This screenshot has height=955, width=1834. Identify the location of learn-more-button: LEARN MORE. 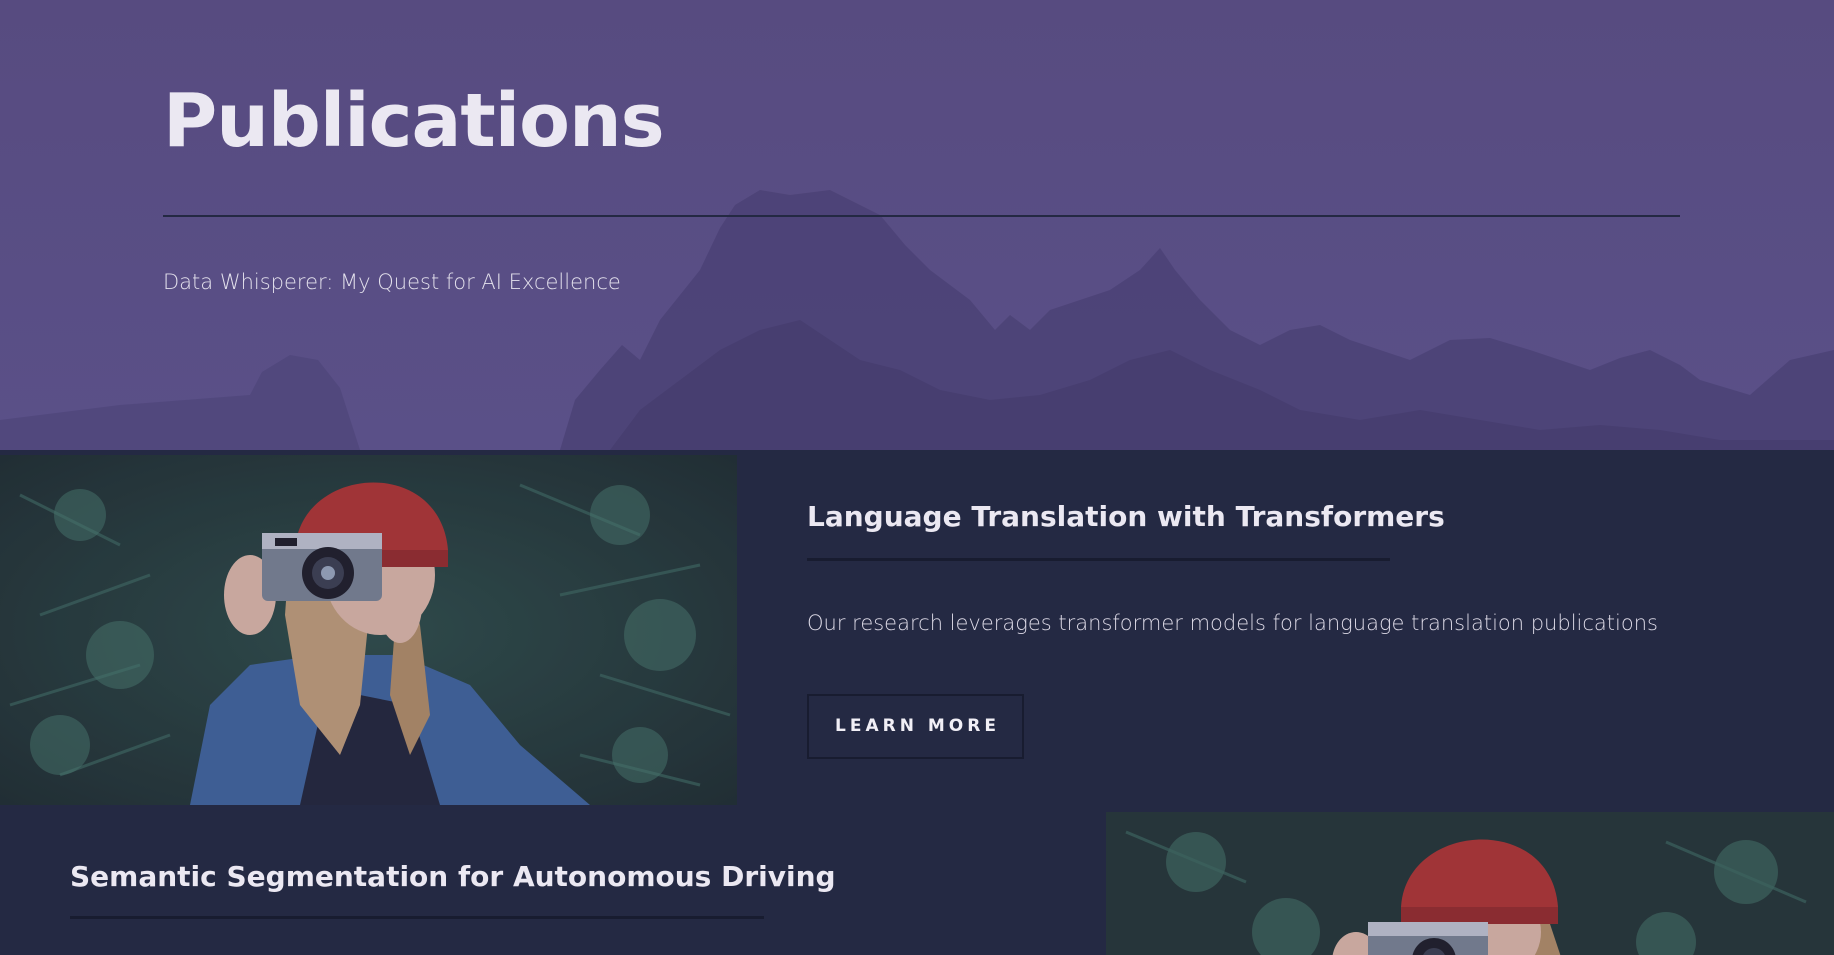
(915, 726).